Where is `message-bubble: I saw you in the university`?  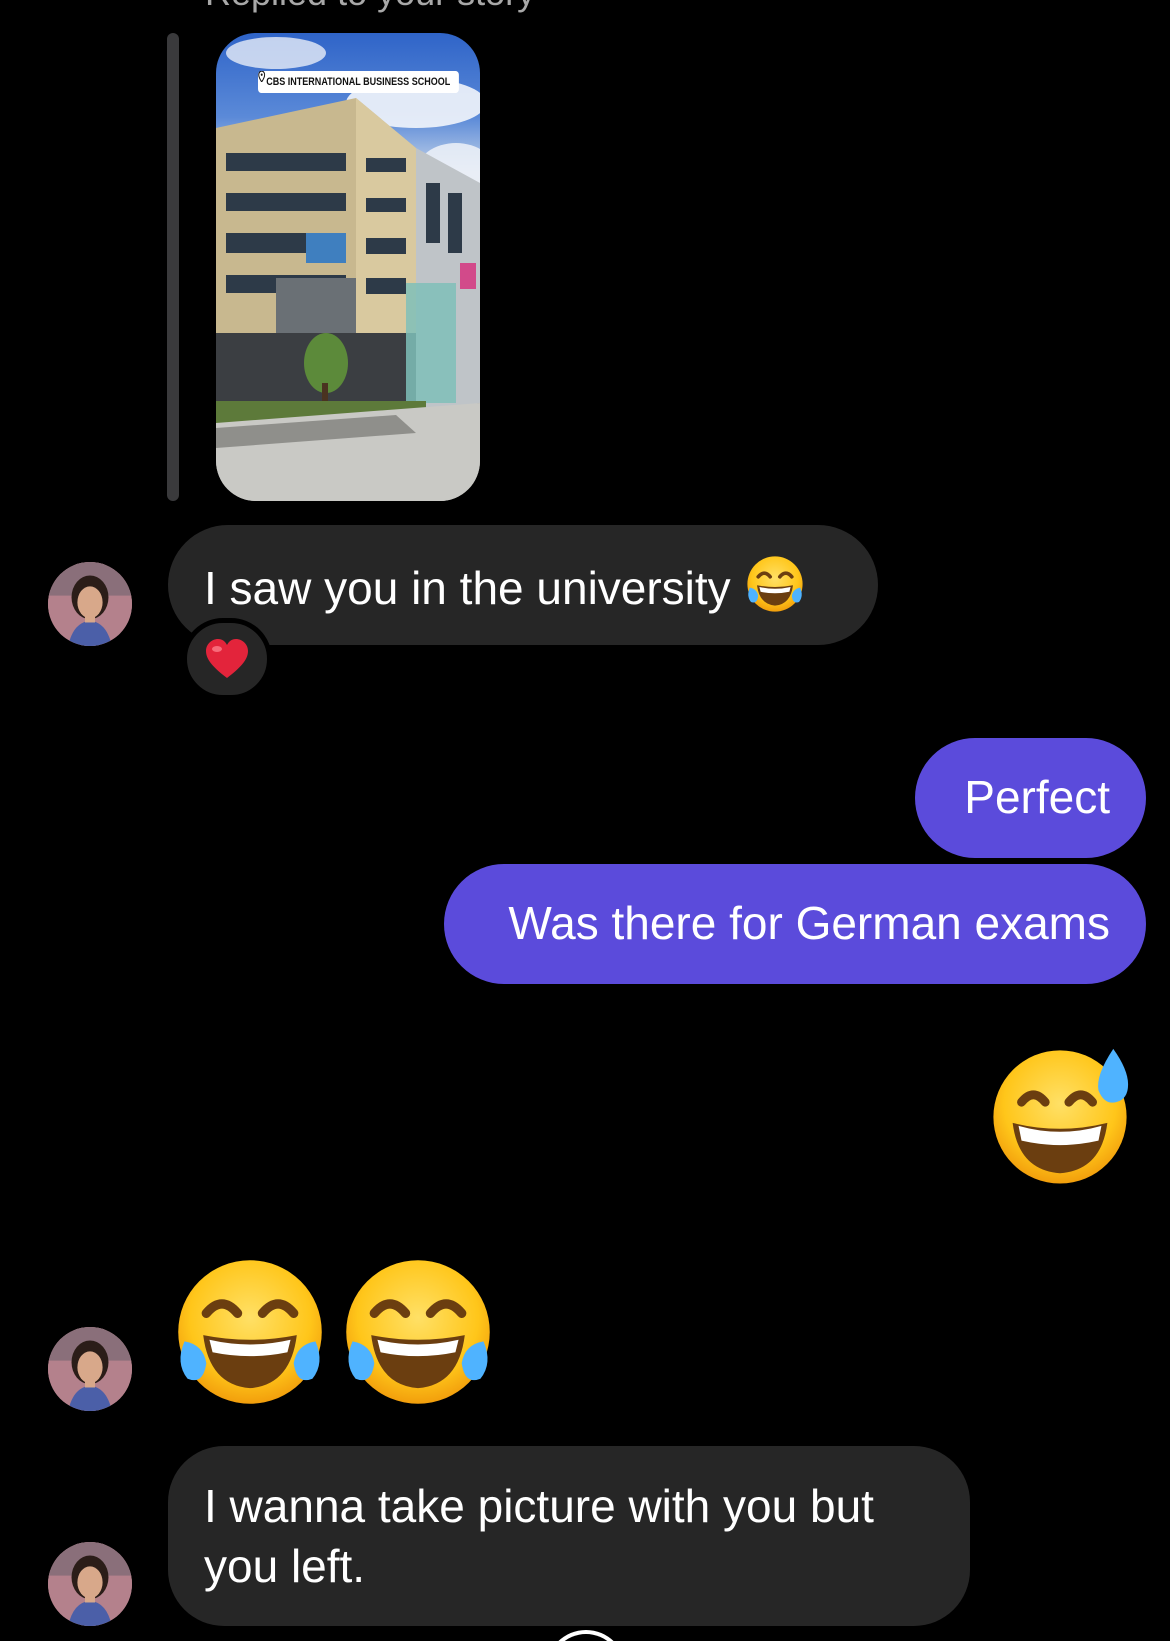 message-bubble: I saw you in the university is located at coordinates (523, 585).